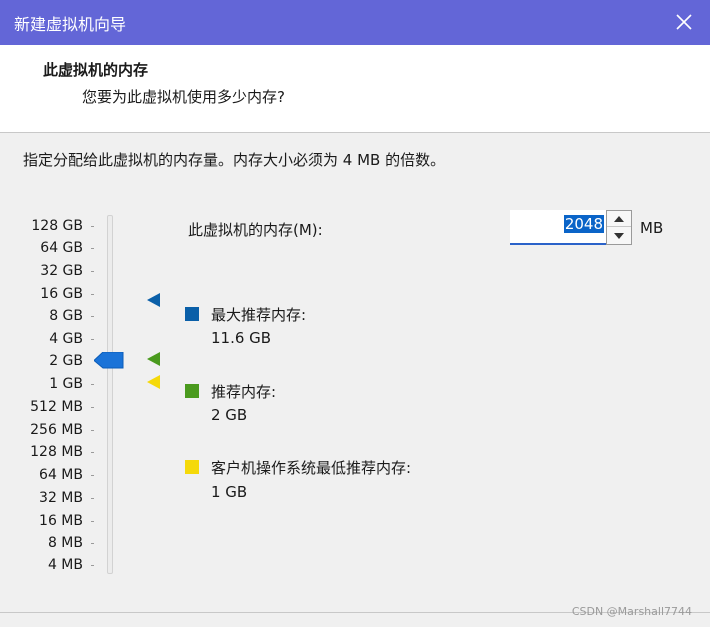 The image size is (710, 627). What do you see at coordinates (183, 97) in the screenshot?
I see `page-subtitle: 您要为此虚拟机使用多少内存?` at bounding box center [183, 97].